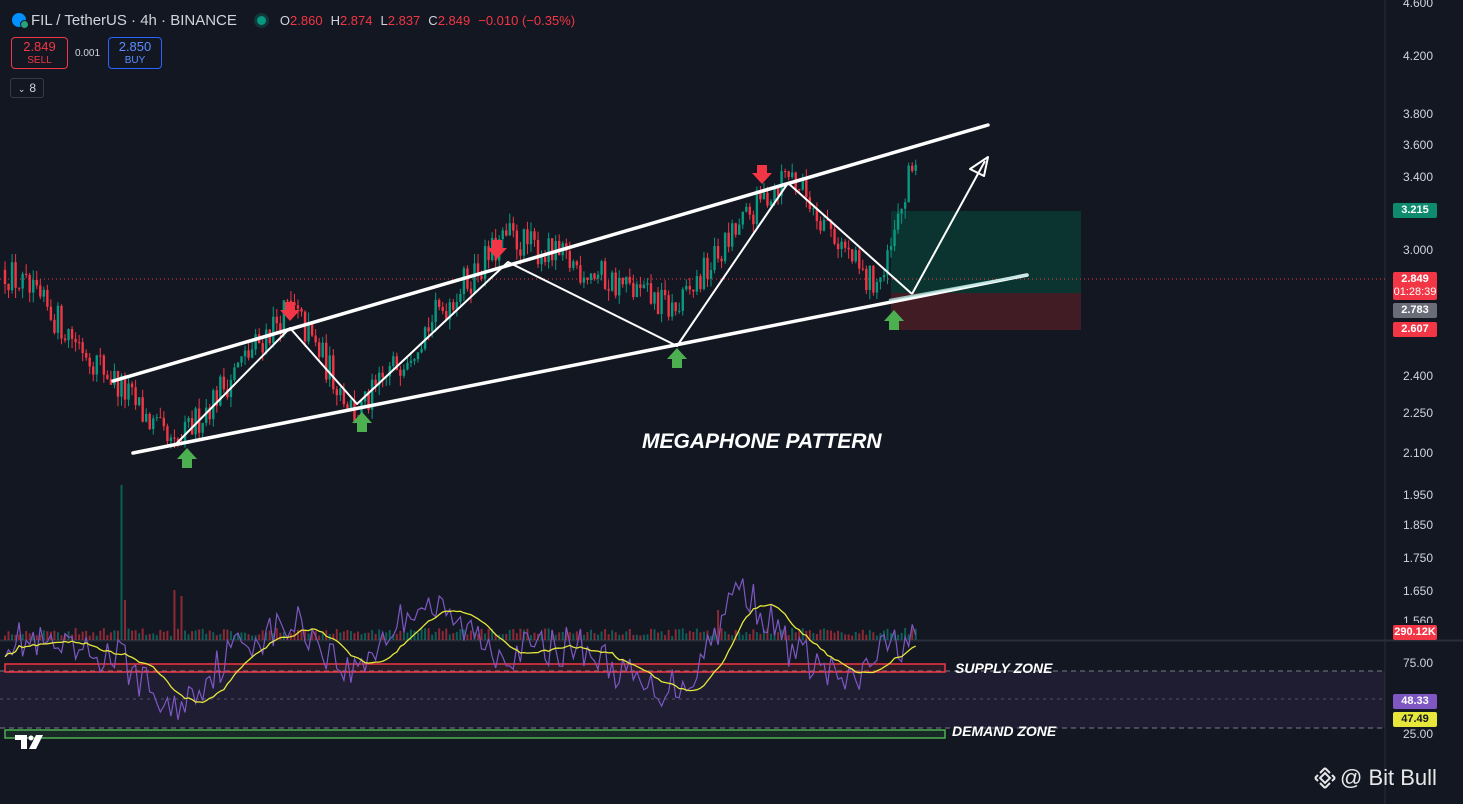 The height and width of the screenshot is (804, 1463). I want to click on price-tick: 1.850, so click(1417, 525).